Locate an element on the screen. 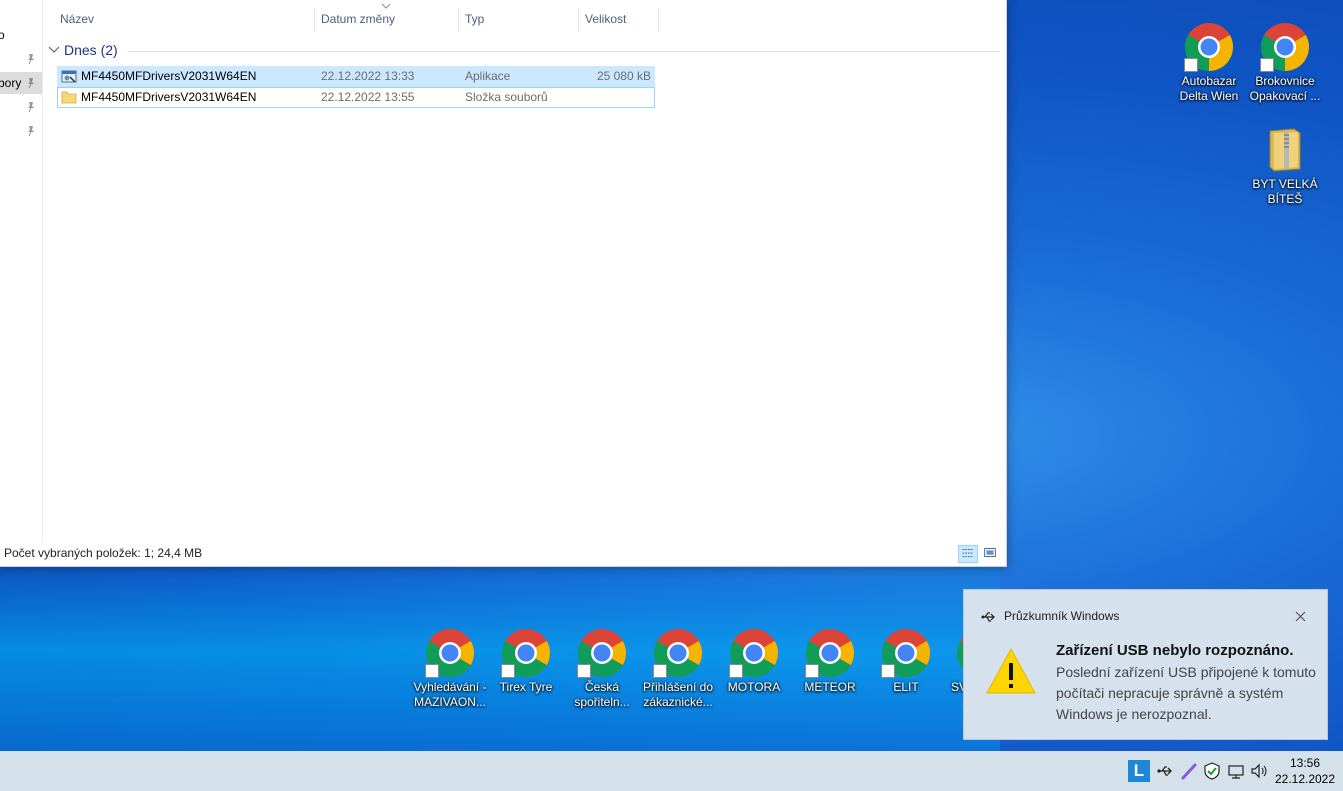 The image size is (1343, 791). group-header-today: Dnes (2) is located at coordinates (524, 51).